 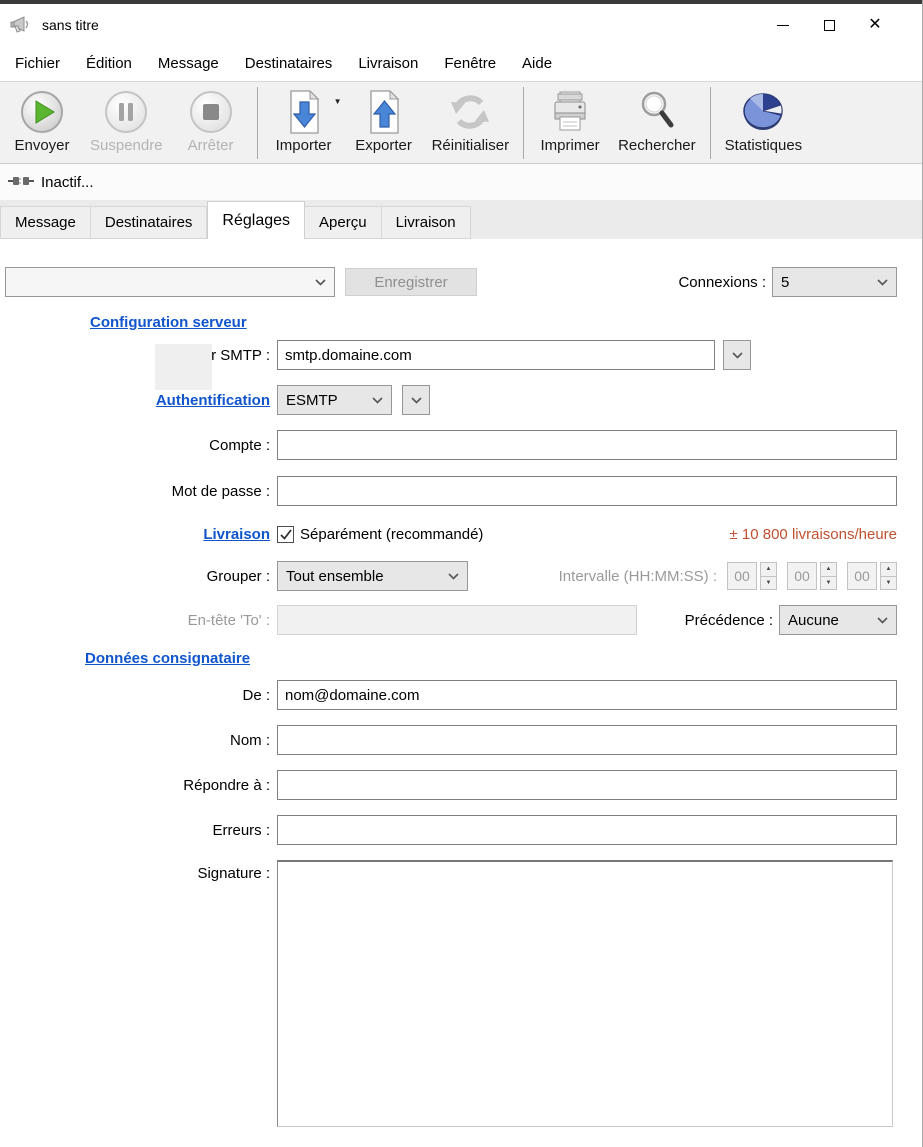 I want to click on toolbar-label: Arrêter, so click(x=210, y=145).